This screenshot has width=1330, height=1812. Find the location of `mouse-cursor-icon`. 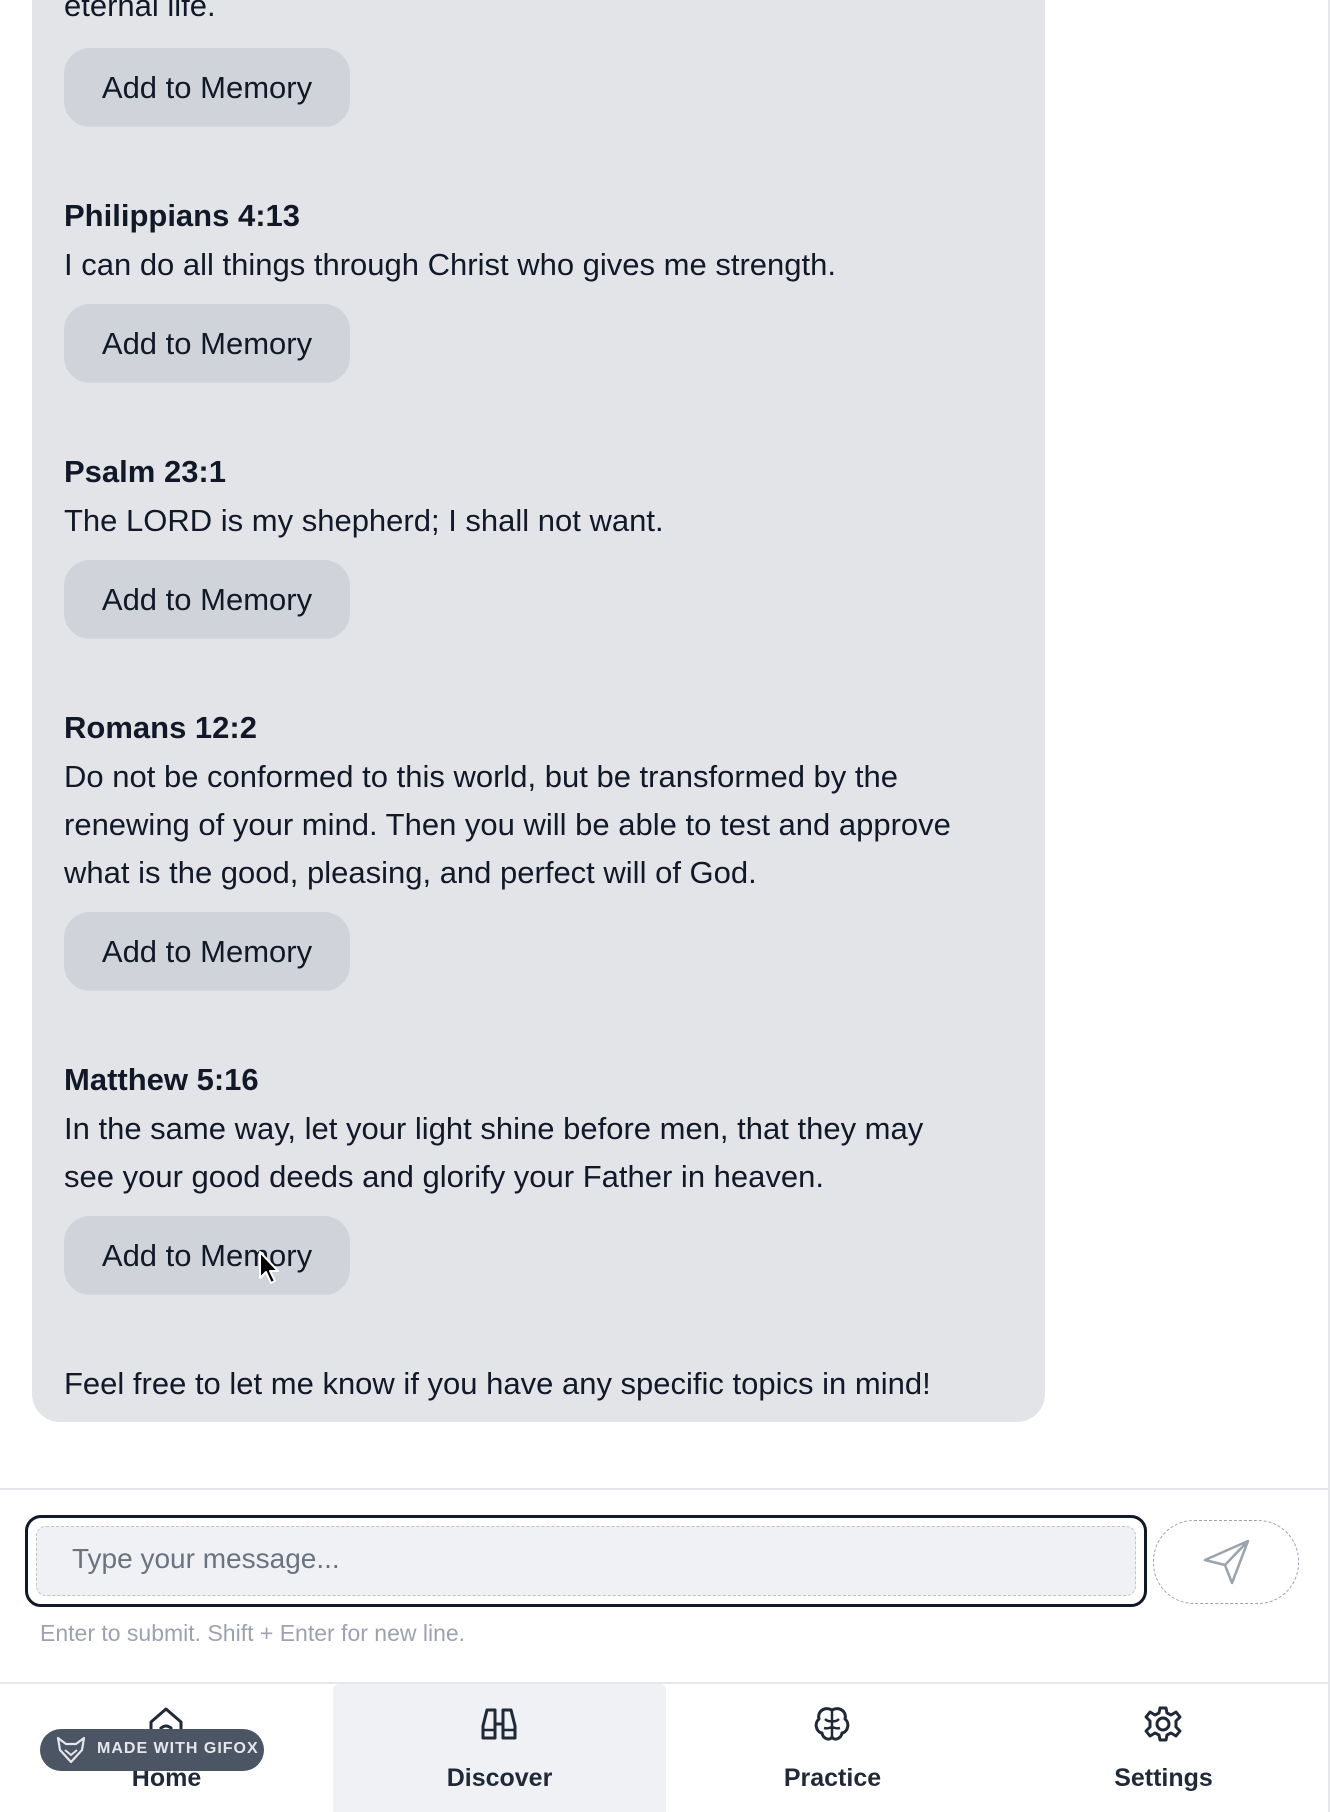

mouse-cursor-icon is located at coordinates (269, 1267).